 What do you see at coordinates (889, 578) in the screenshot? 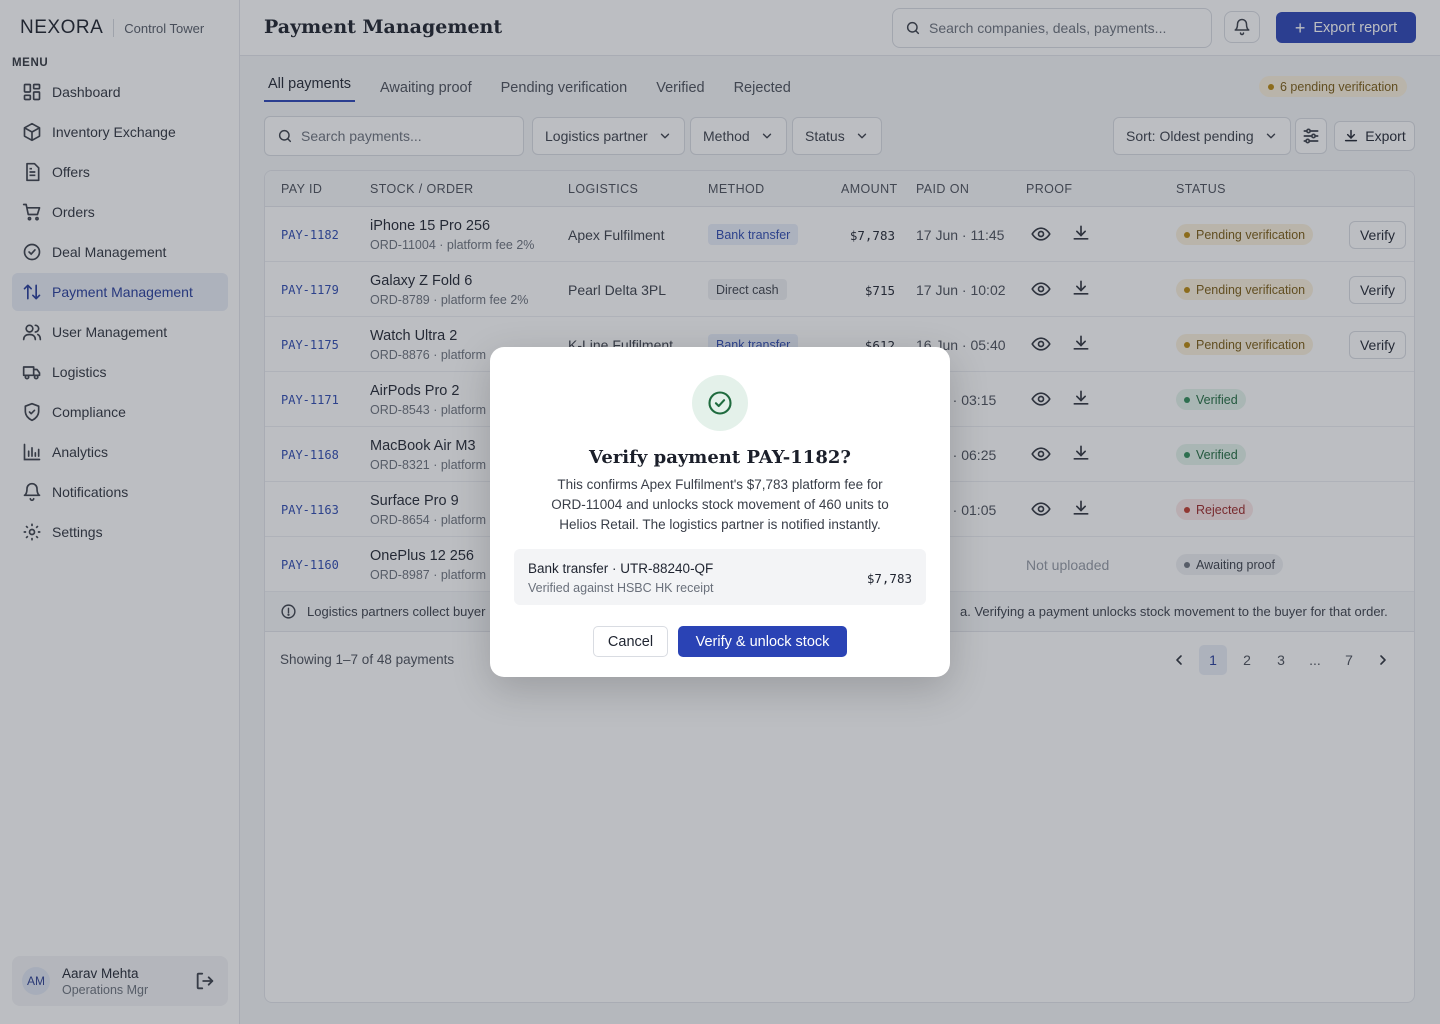
I see `receipt-amount: $7,783` at bounding box center [889, 578].